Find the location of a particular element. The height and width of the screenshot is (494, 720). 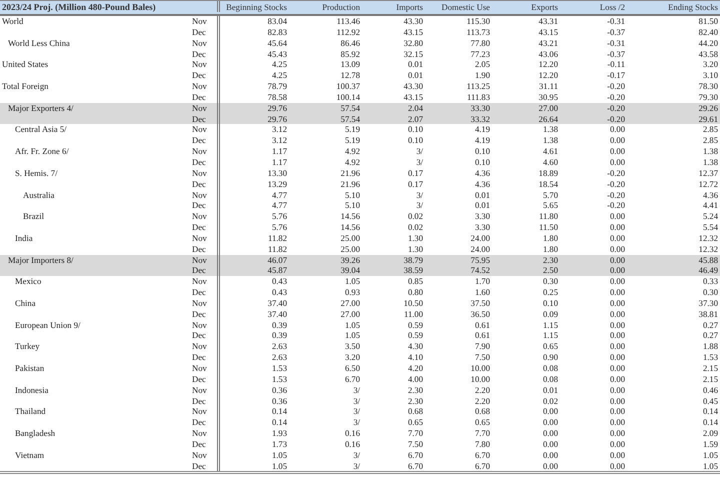

table-cell-text: 4.20 is located at coordinates (414, 368).